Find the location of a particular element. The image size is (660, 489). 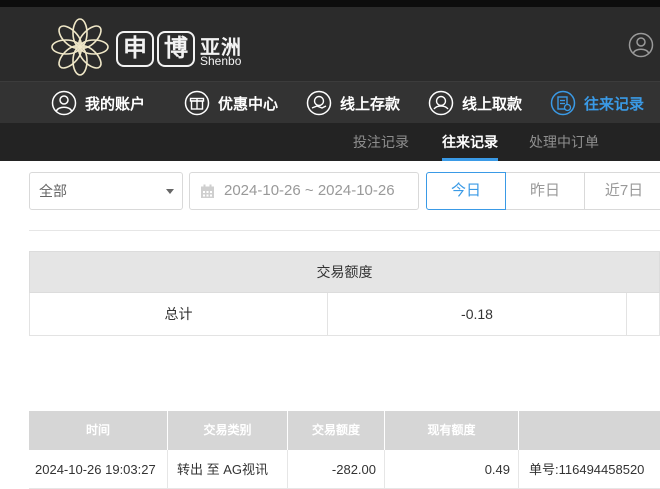

last-7-days-button: 近7日 is located at coordinates (622, 191).